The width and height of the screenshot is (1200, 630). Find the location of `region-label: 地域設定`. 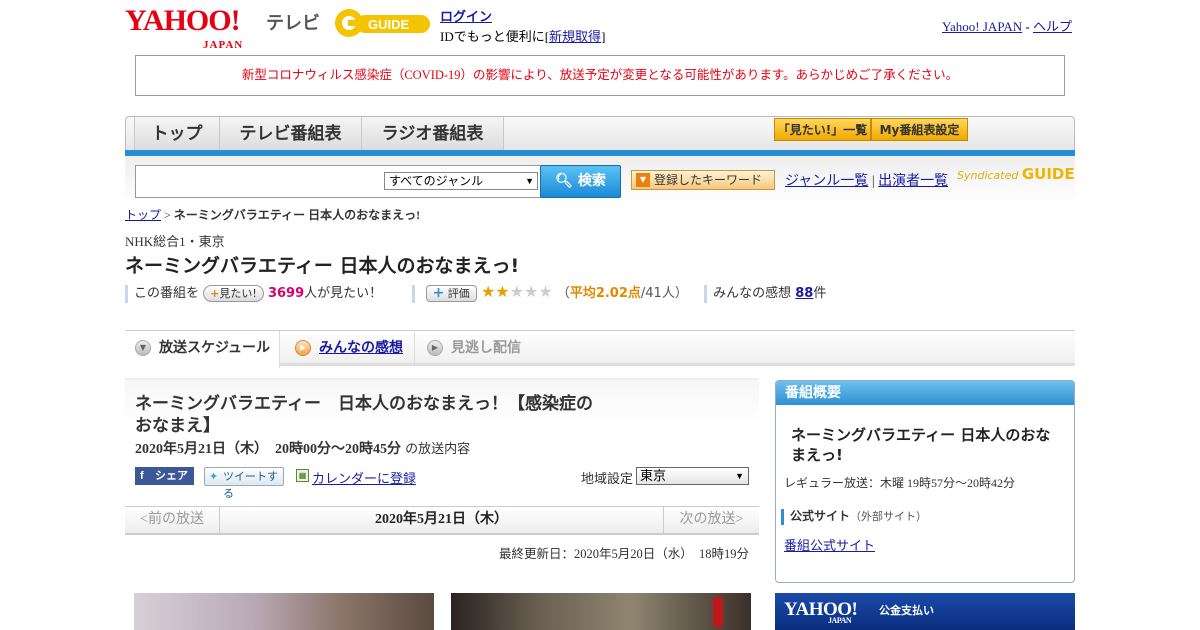

region-label: 地域設定 is located at coordinates (607, 478).